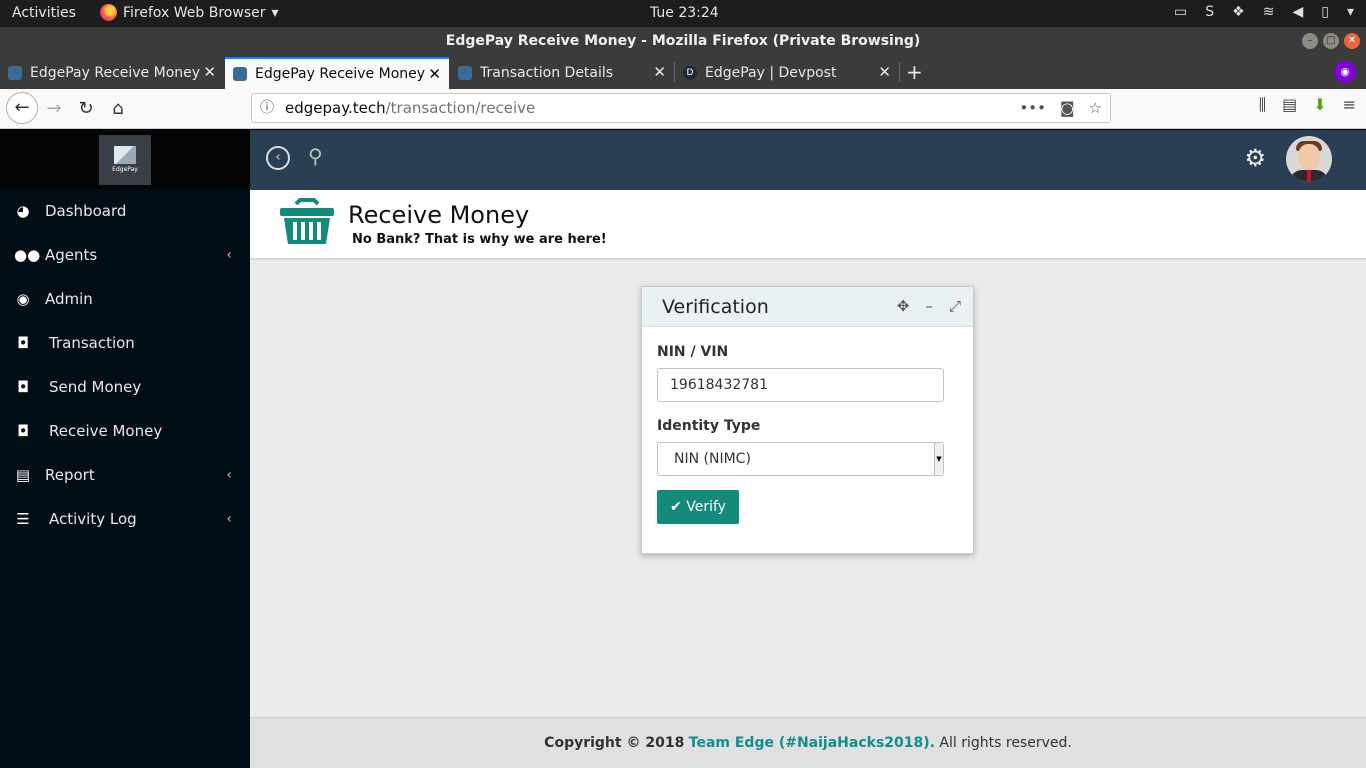 The width and height of the screenshot is (1366, 768). What do you see at coordinates (1297, 12) in the screenshot?
I see `volume-icon: ◀` at bounding box center [1297, 12].